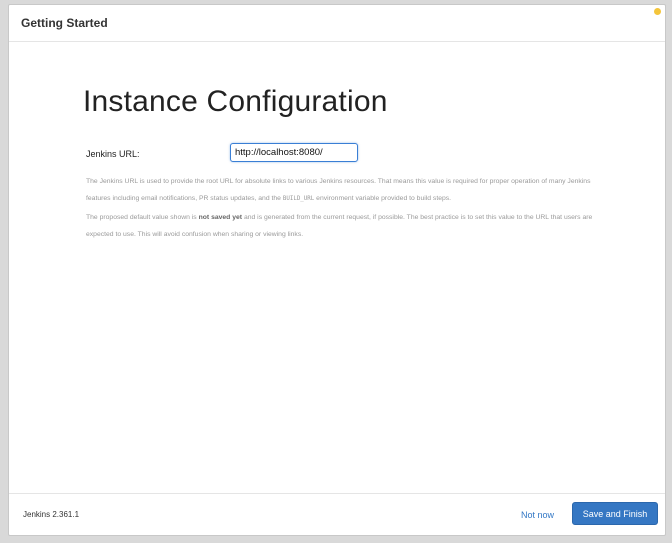 The height and width of the screenshot is (543, 672). I want to click on jenkins-url-label: Jenkins URL:, so click(113, 154).